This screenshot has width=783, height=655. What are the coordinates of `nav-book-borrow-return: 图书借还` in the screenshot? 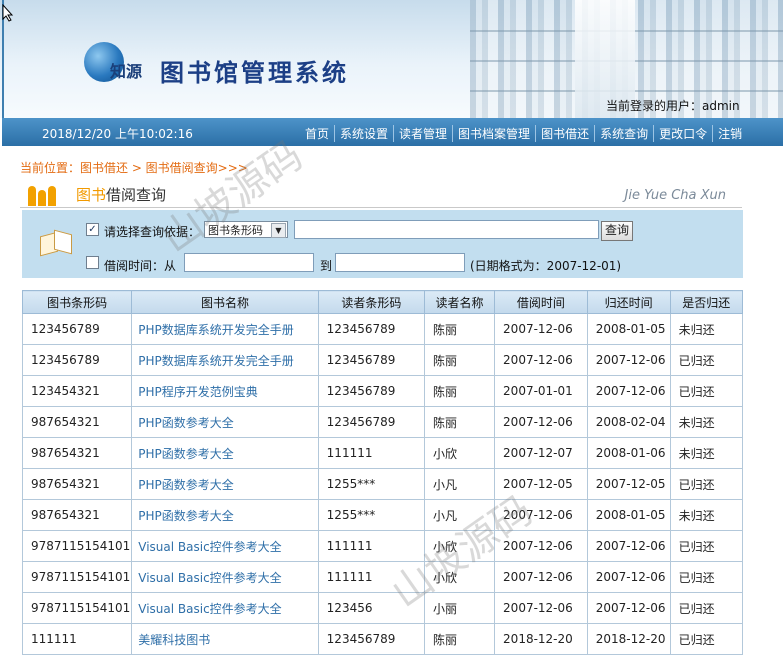 It's located at (566, 133).